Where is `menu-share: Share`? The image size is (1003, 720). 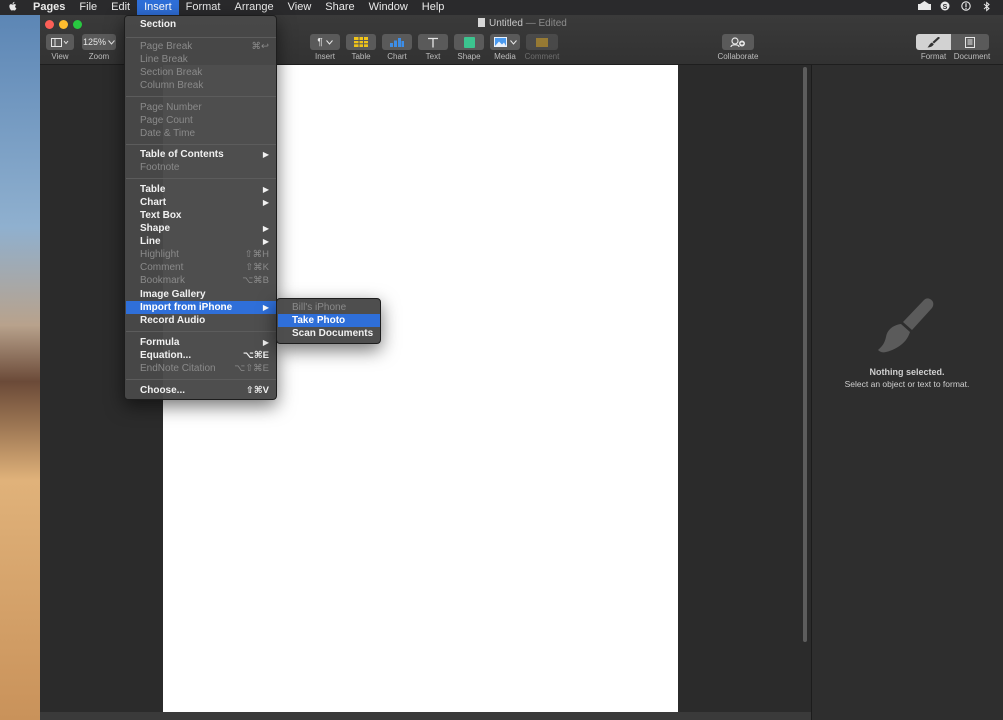 menu-share: Share is located at coordinates (339, 7).